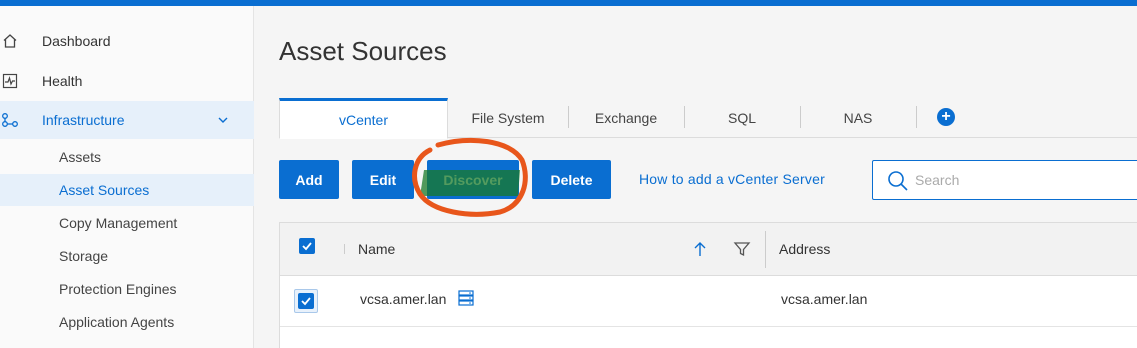  I want to click on sidebar-subitem-protection-engines: Protection Engines, so click(127, 289).